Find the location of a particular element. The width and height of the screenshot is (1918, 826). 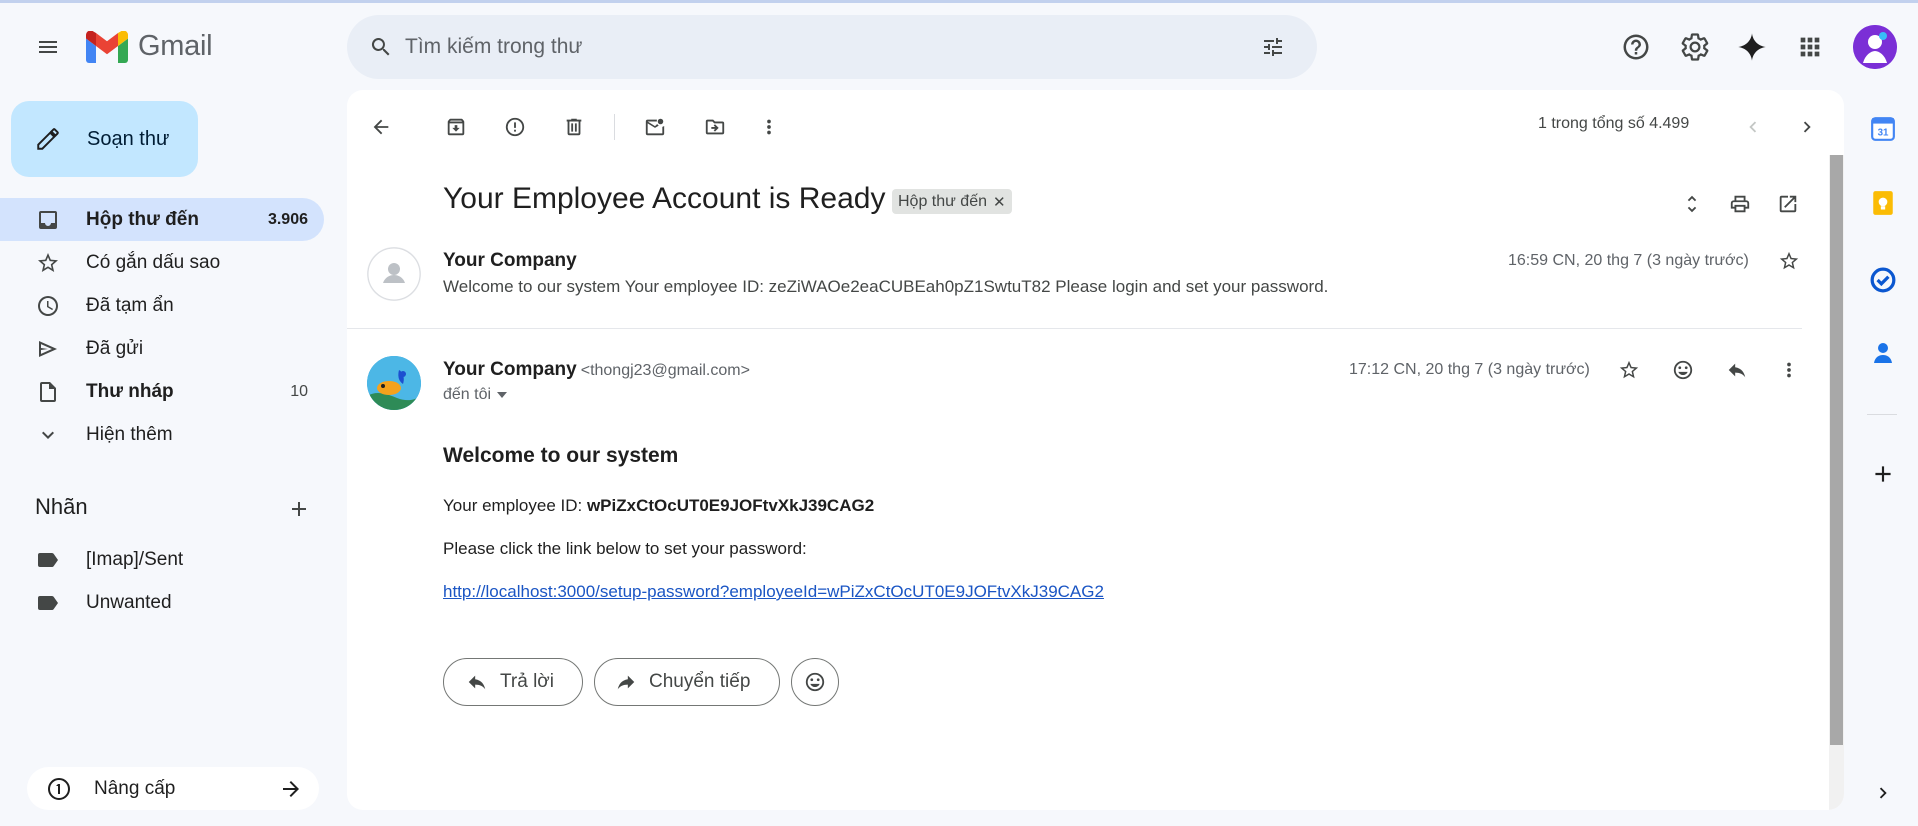

avatar-icon is located at coordinates (1875, 47).